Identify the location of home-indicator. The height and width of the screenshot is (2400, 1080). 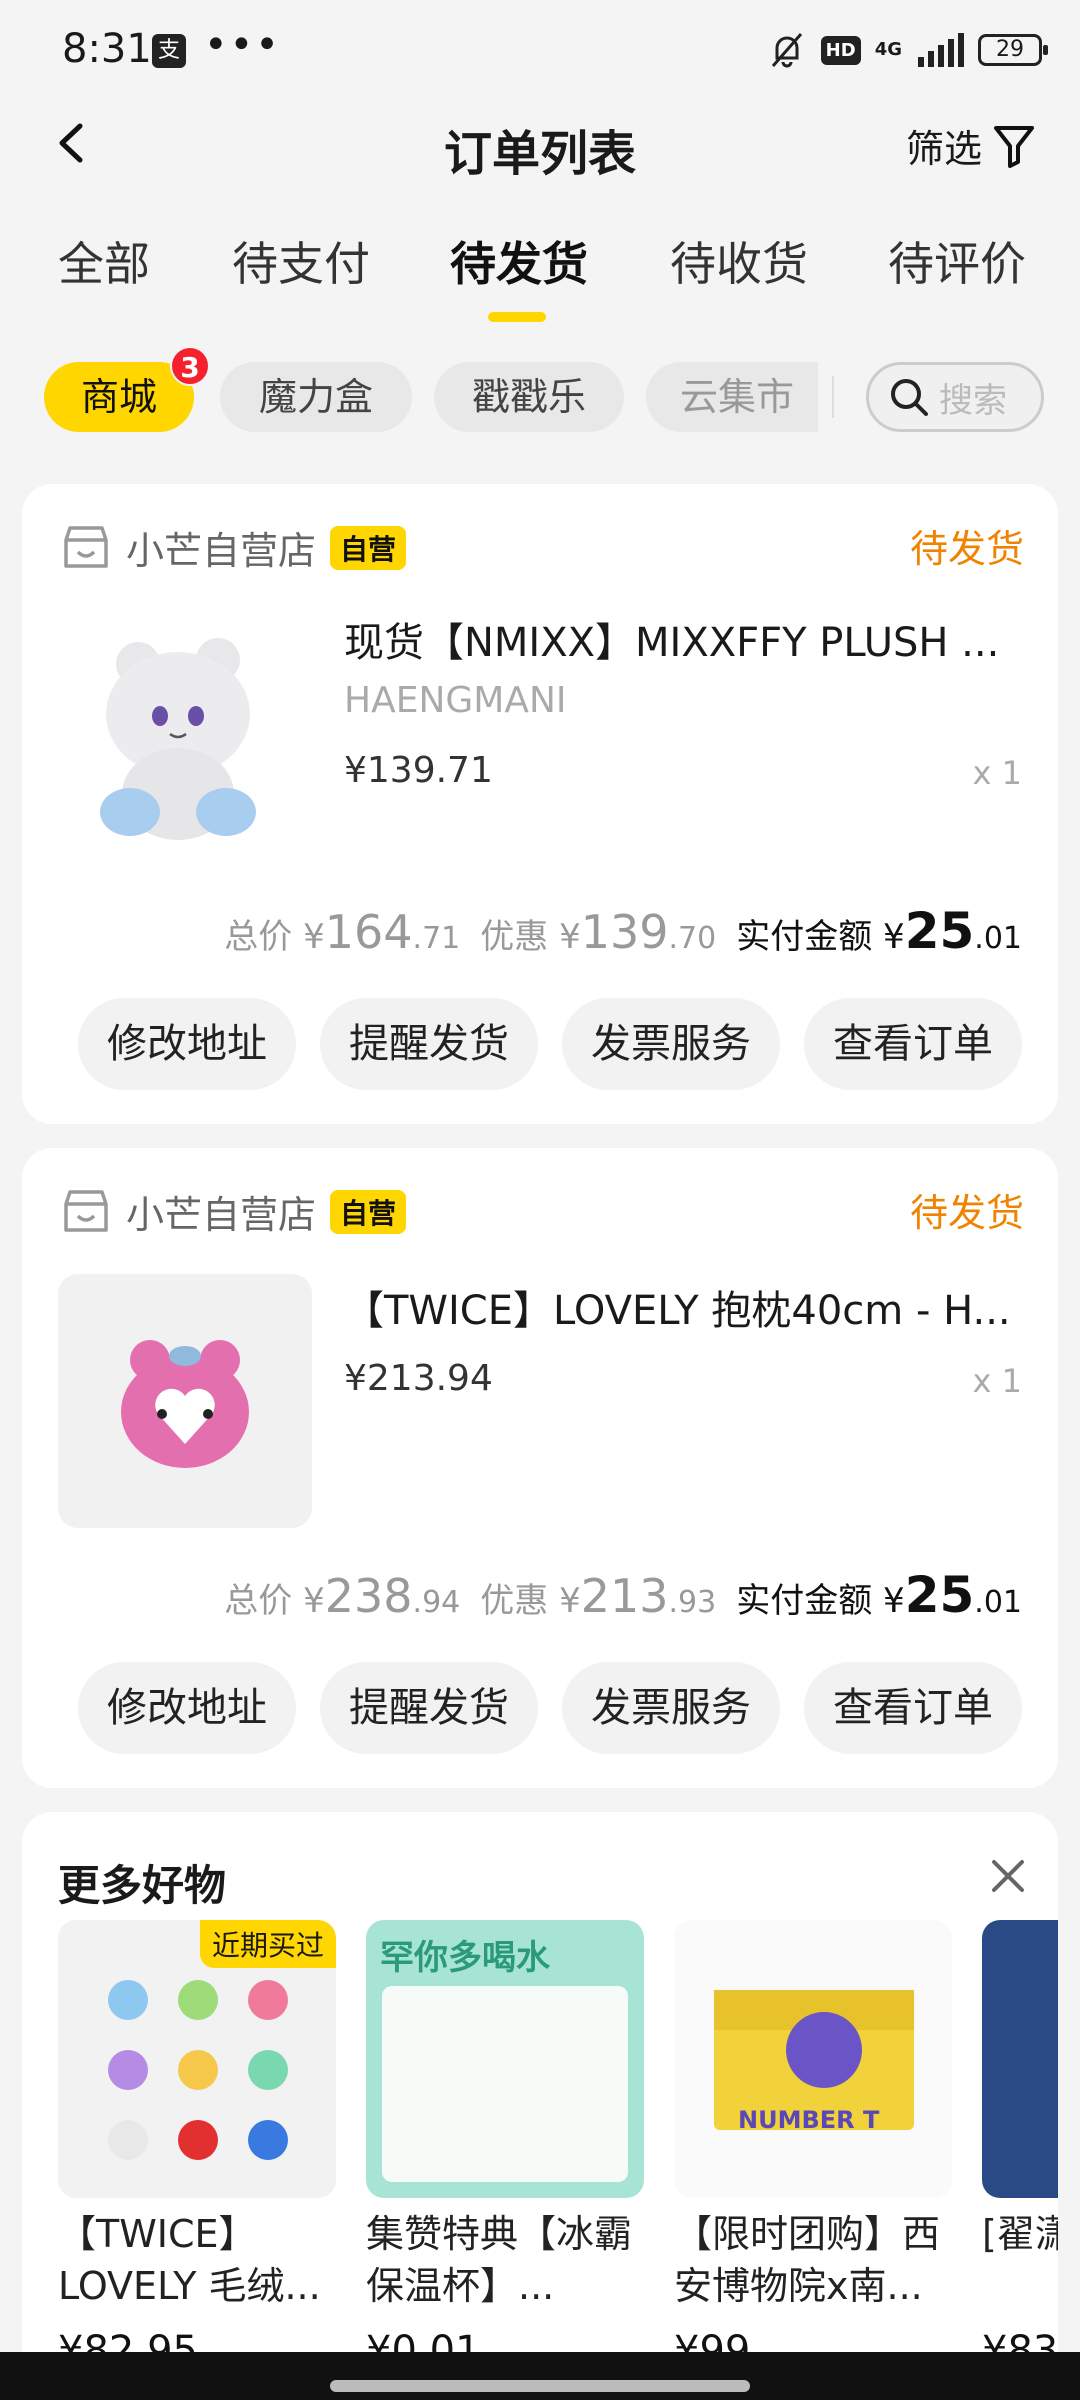
(540, 2386).